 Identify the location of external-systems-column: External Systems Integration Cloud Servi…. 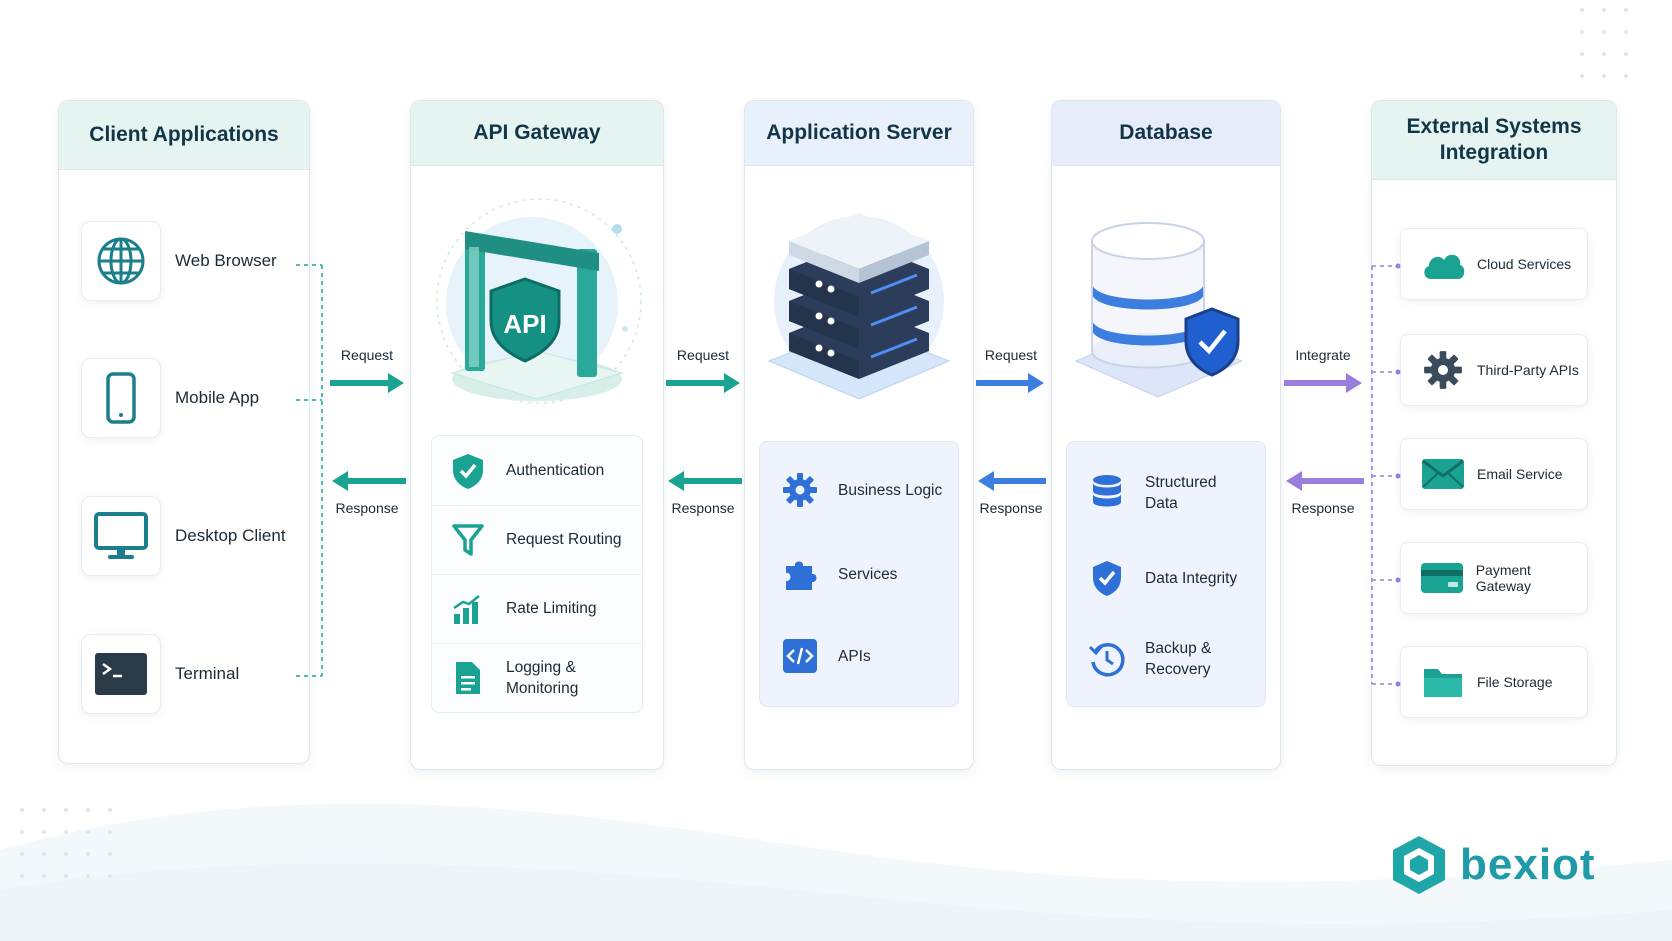
(1494, 433).